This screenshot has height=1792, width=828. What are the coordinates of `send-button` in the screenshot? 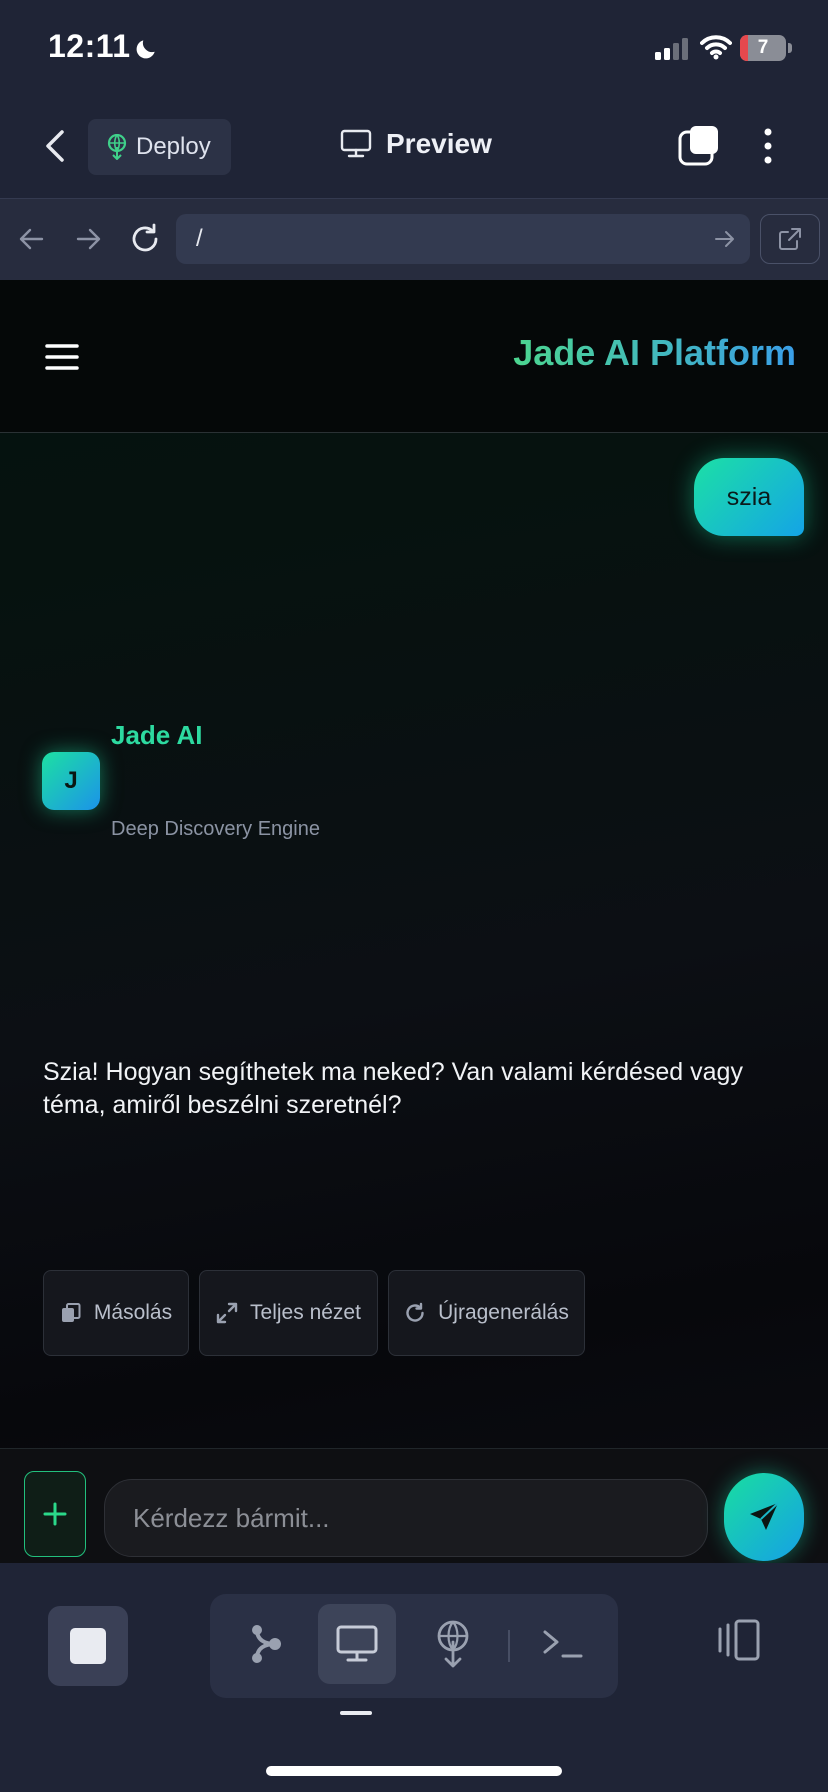 It's located at (764, 1517).